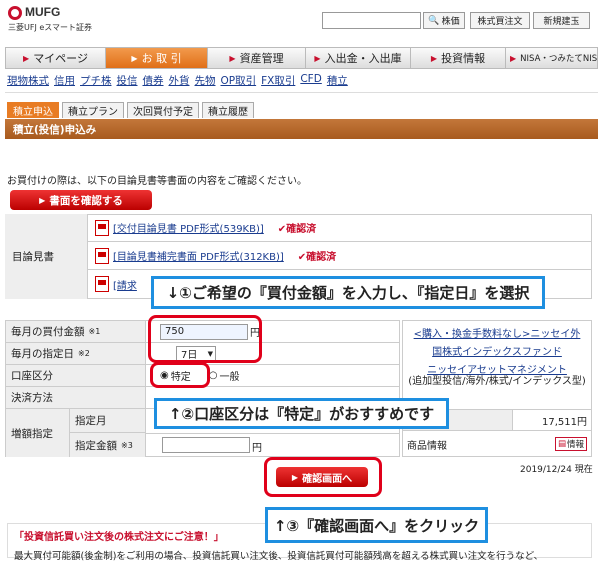 This screenshot has width=598, height=562. What do you see at coordinates (125, 284) in the screenshot?
I see `doc-link-request: [請求` at bounding box center [125, 284].